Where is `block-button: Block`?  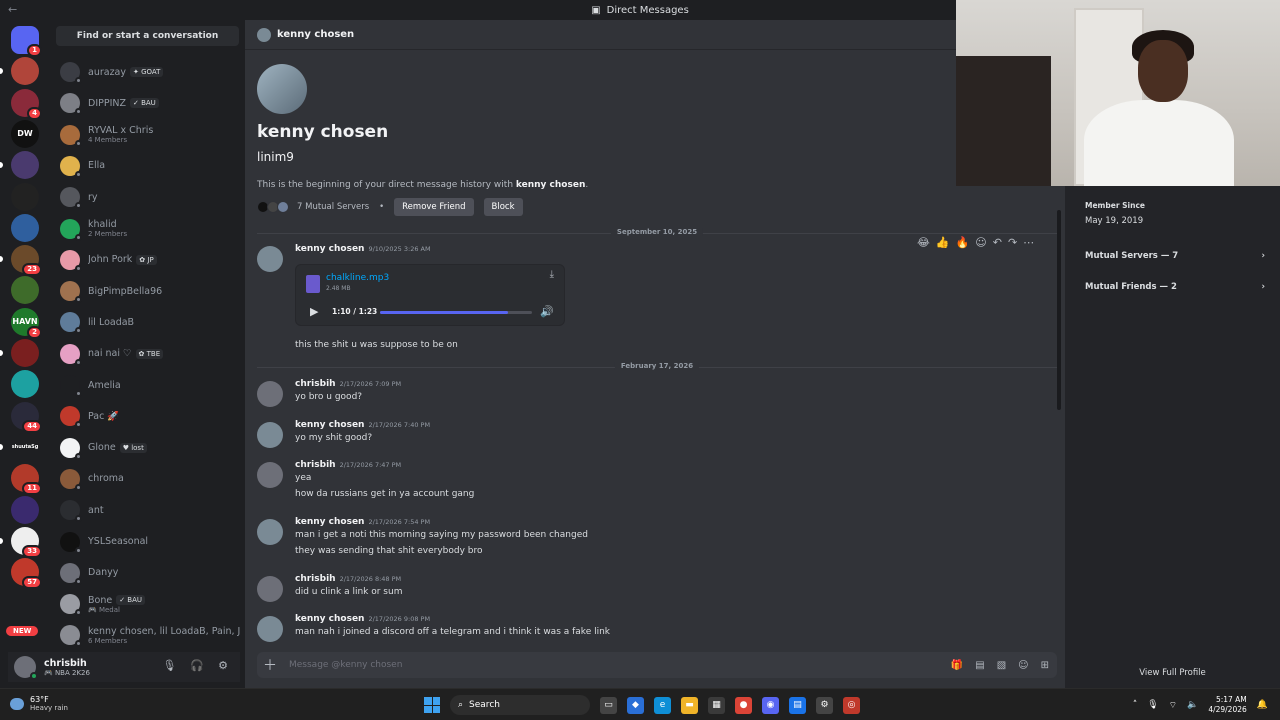 block-button: Block is located at coordinates (503, 207).